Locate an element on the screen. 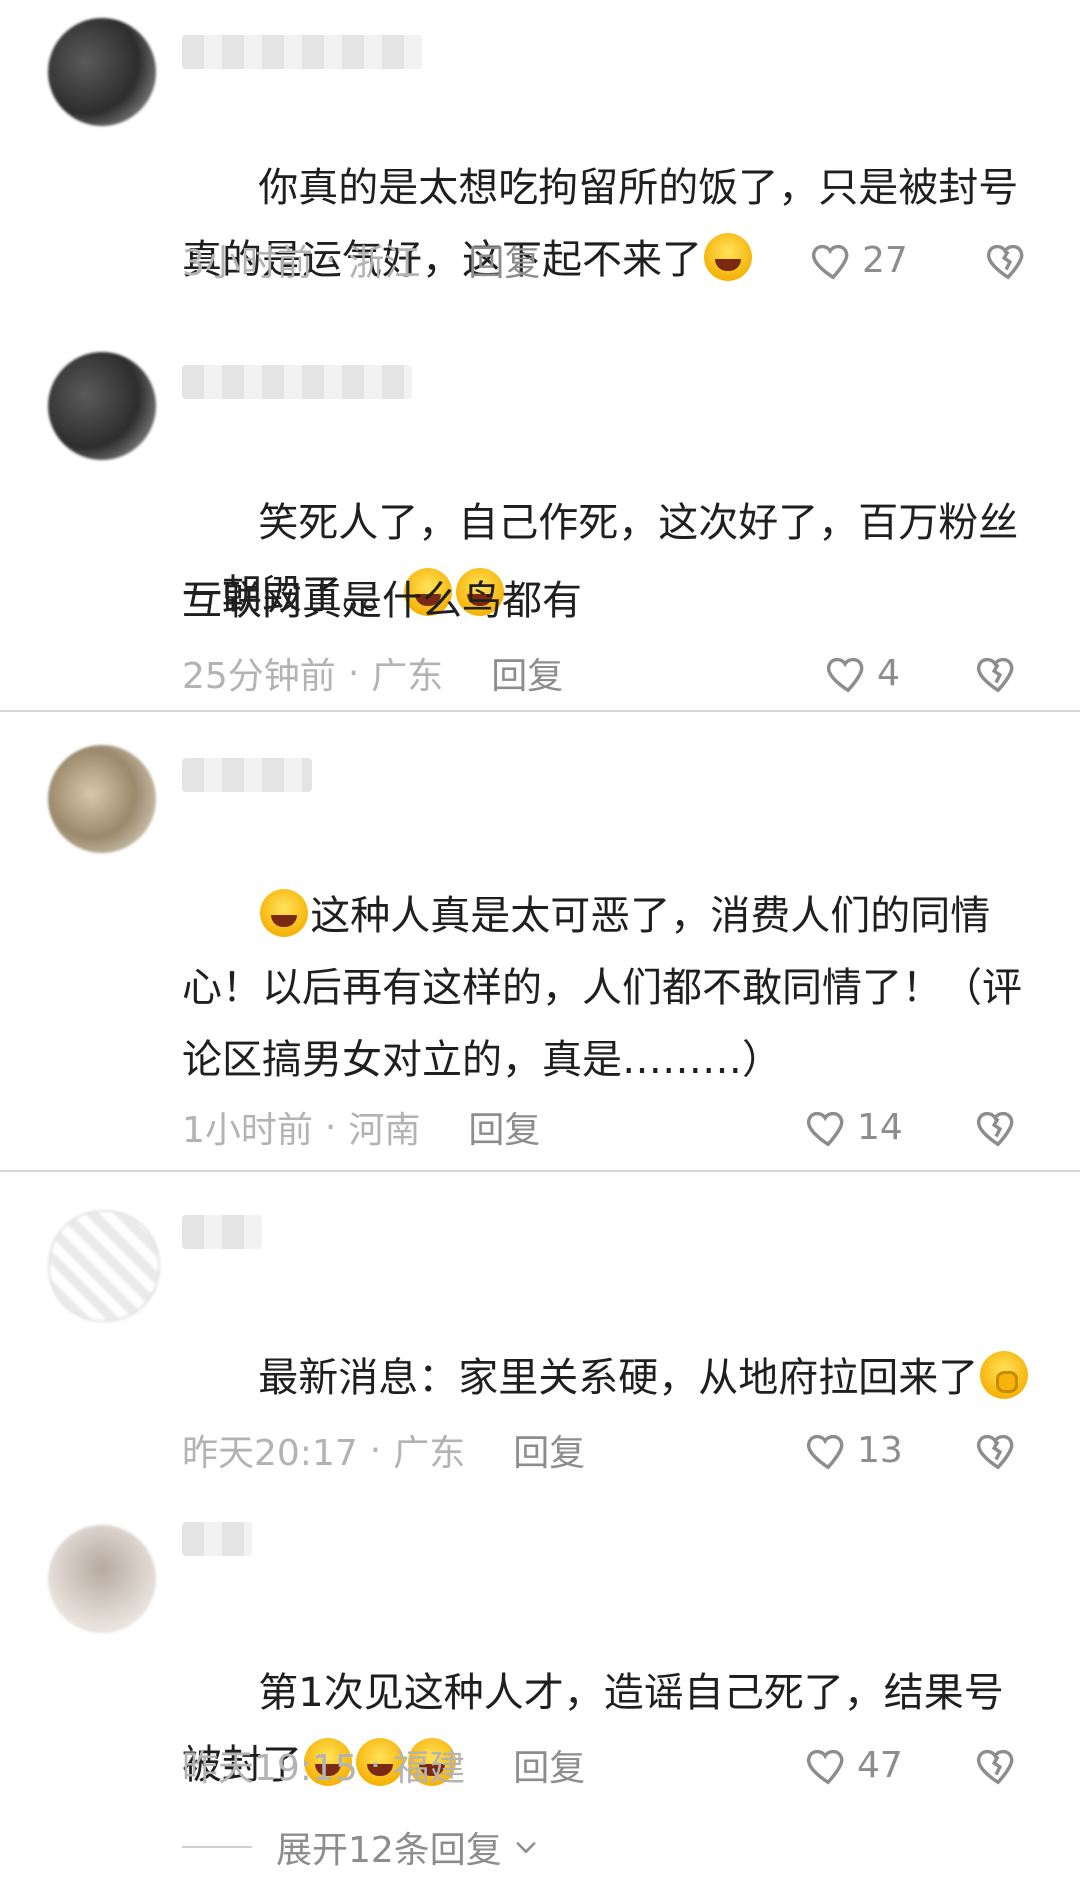 The height and width of the screenshot is (1877, 1080). like-count: 13 is located at coordinates (880, 1450).